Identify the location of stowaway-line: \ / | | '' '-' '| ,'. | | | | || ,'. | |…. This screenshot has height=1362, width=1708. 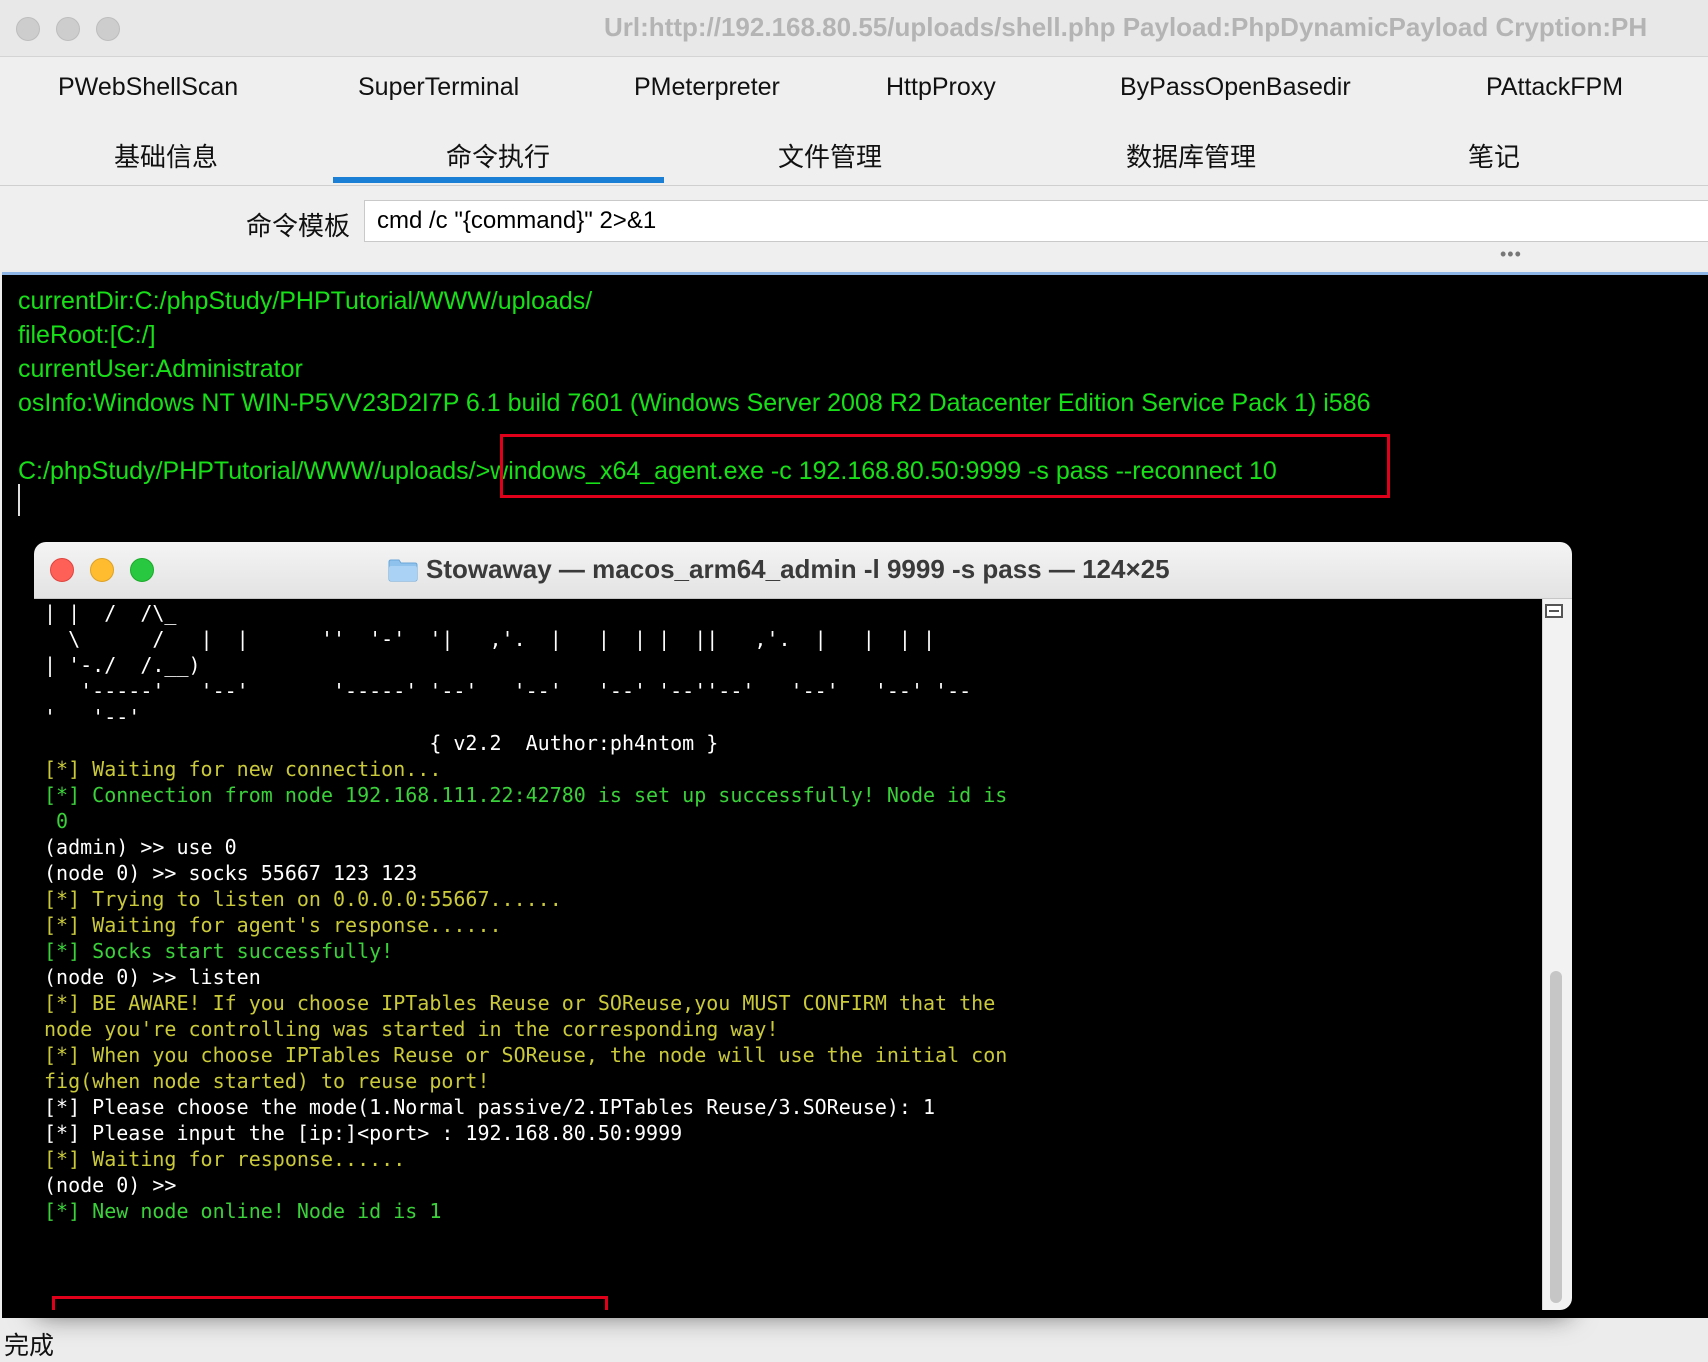
(490, 639).